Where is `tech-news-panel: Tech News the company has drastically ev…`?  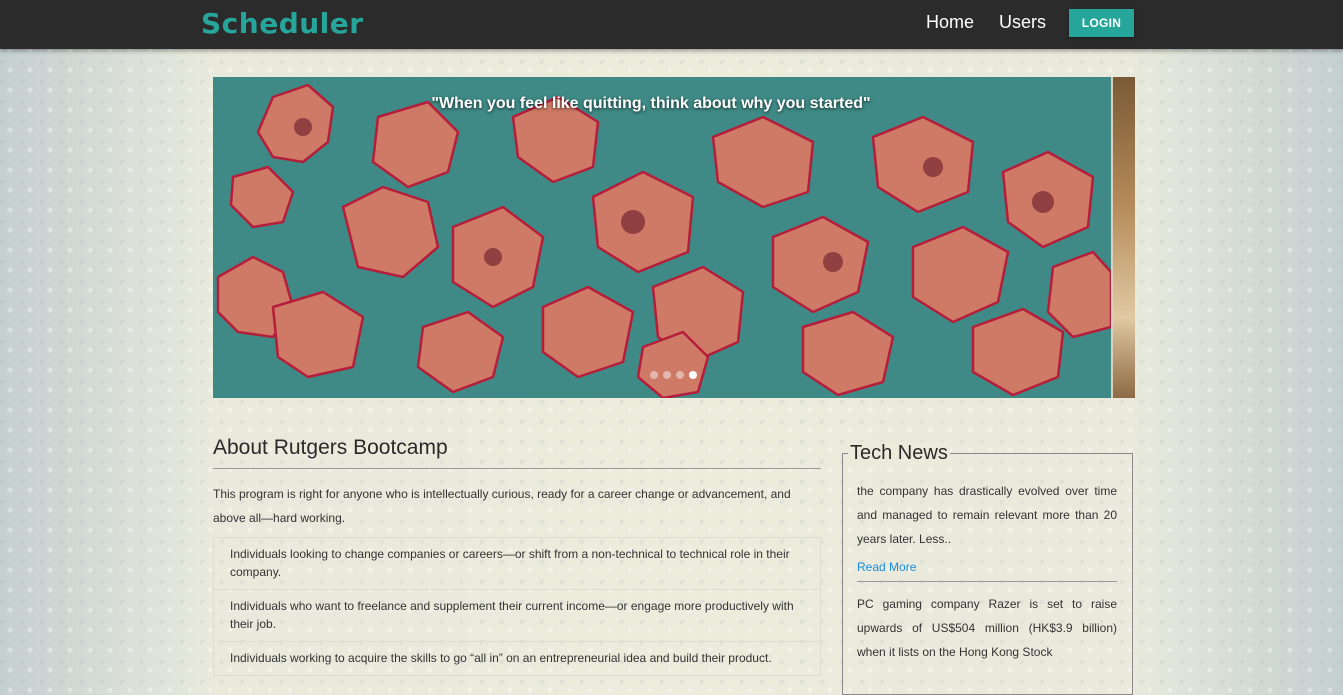 tech-news-panel: Tech News the company has drastically ev… is located at coordinates (987, 568).